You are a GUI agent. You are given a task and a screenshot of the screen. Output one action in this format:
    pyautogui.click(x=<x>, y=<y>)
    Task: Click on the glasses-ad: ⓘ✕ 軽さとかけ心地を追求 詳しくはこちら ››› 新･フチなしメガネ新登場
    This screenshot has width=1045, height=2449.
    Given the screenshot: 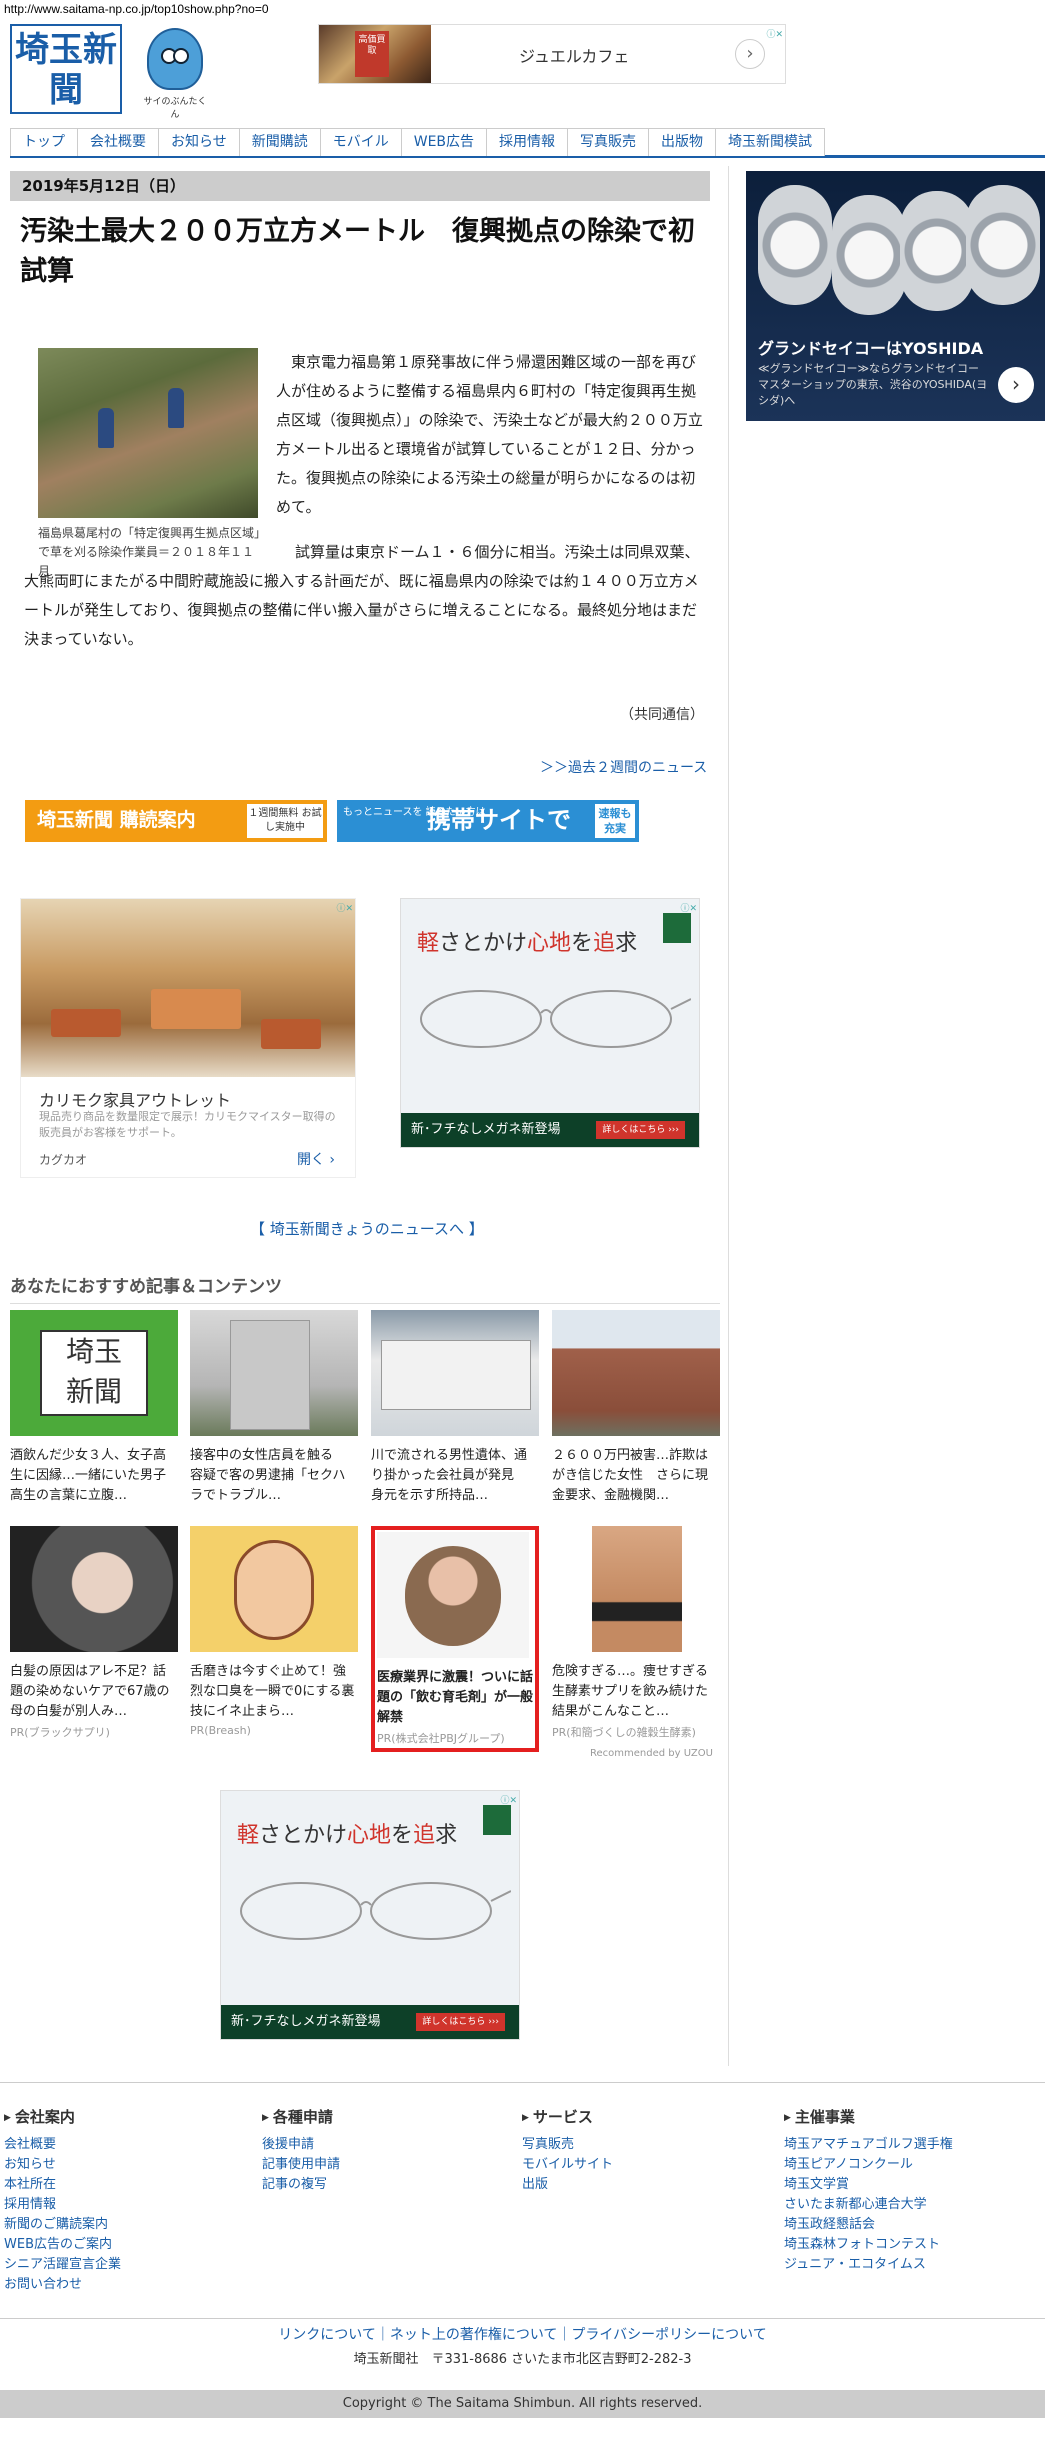 What is the action you would take?
    pyautogui.click(x=550, y=1023)
    